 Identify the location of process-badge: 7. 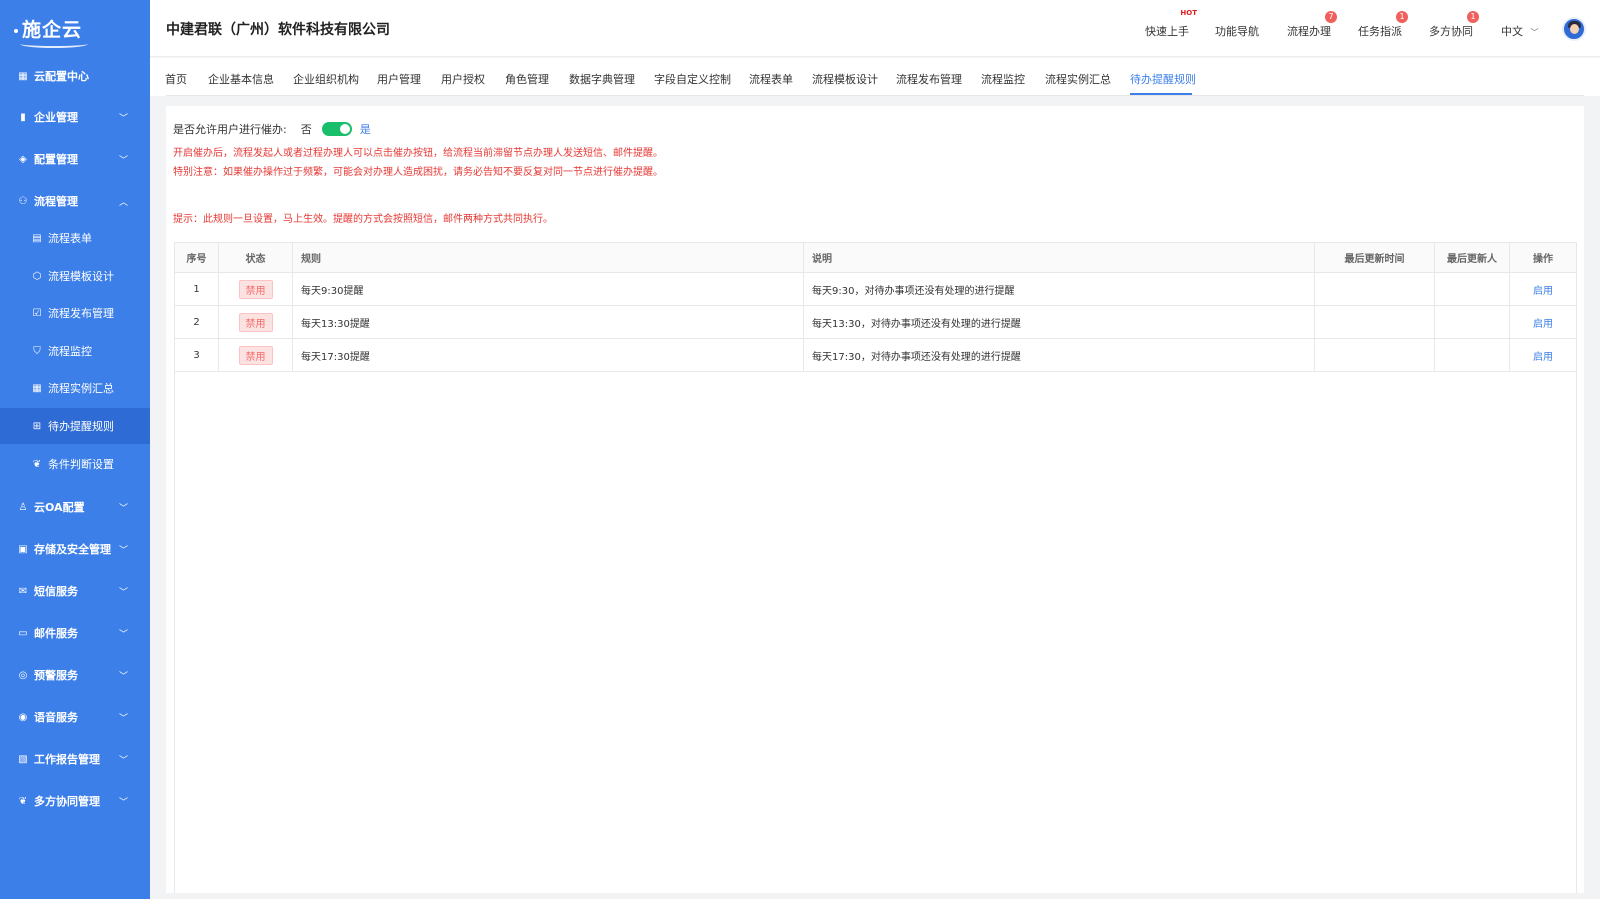
(1331, 17).